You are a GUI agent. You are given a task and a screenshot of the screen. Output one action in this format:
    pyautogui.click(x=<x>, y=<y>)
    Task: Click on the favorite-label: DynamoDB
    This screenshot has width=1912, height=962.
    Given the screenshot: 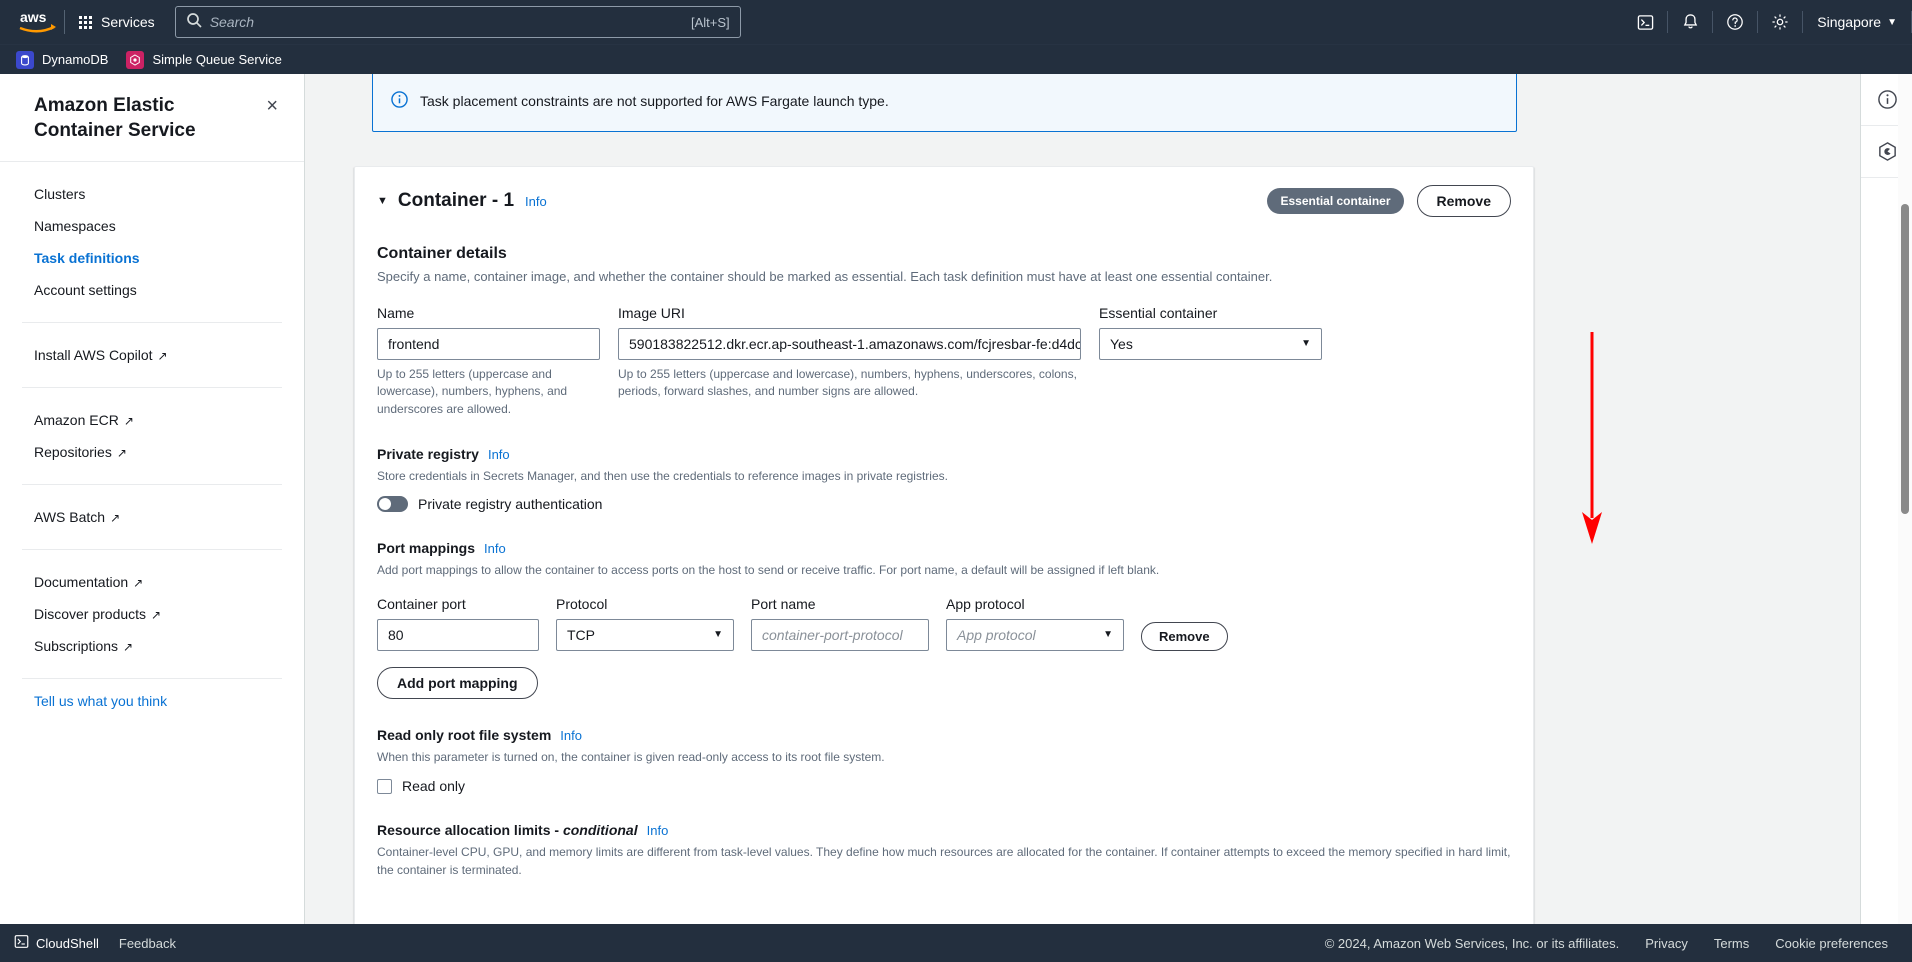 What is the action you would take?
    pyautogui.click(x=75, y=59)
    